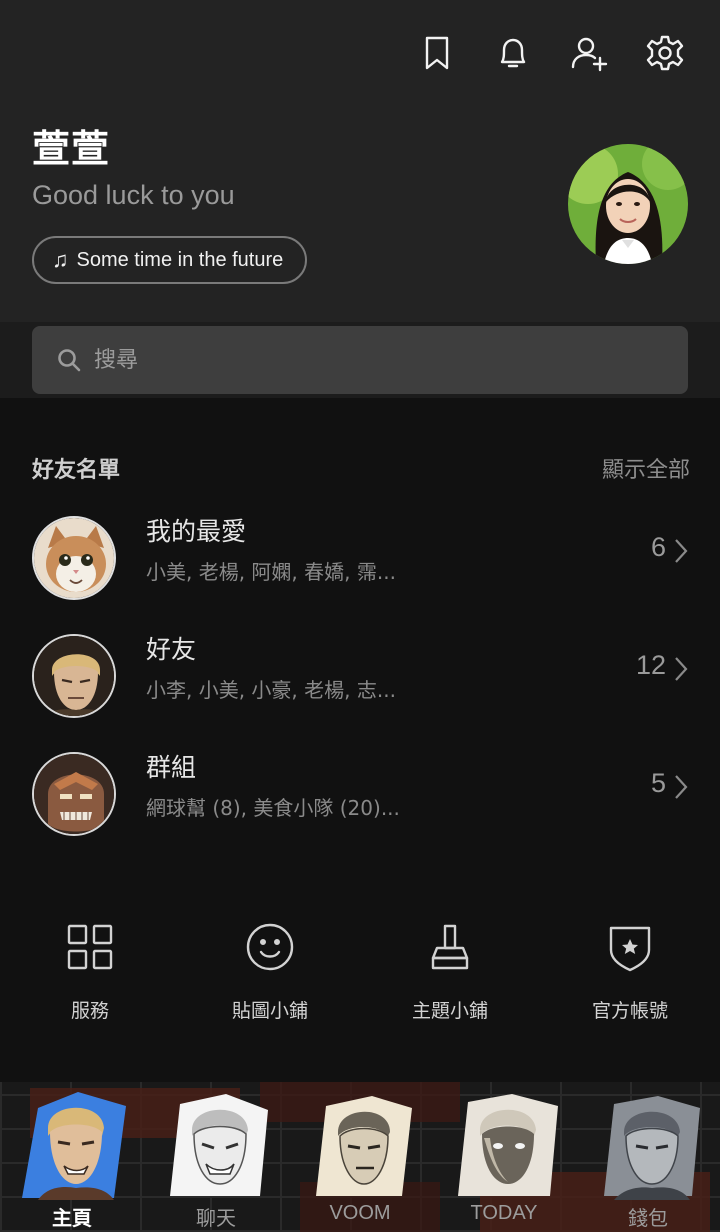  I want to click on tab-label: 錢包, so click(648, 1219).